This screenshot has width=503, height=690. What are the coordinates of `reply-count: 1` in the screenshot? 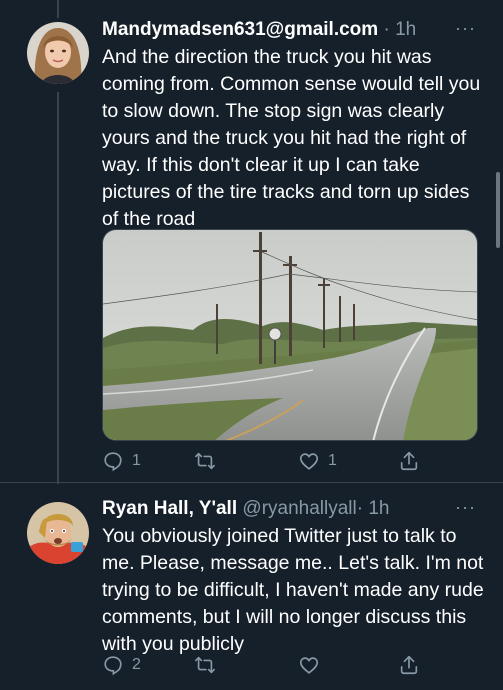 It's located at (136, 460).